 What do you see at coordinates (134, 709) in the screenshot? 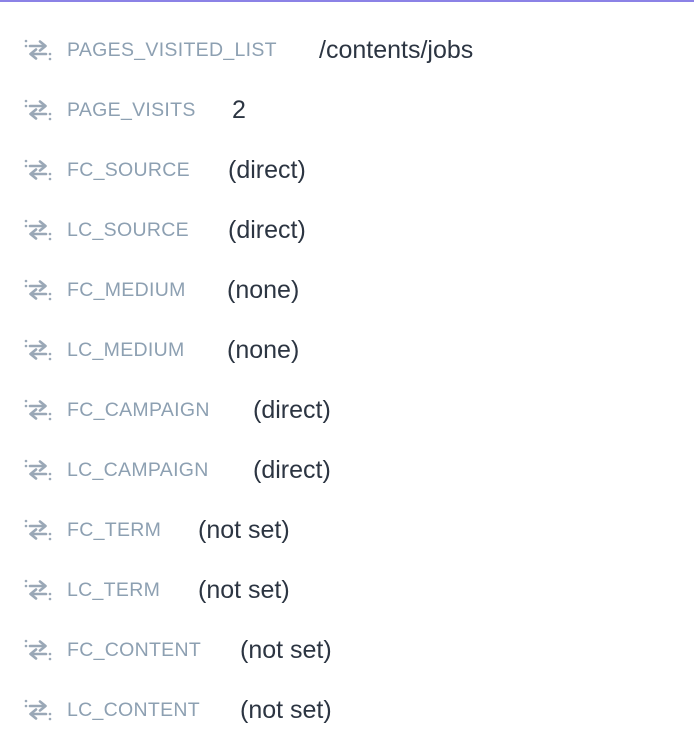
I see `property-key: LC_CONTENT` at bounding box center [134, 709].